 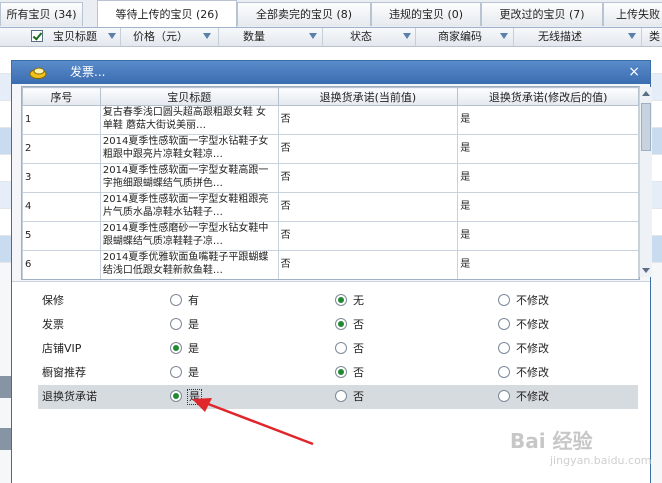 I want to click on option-row-invoice: 发票 是 否 不修改, so click(x=338, y=325).